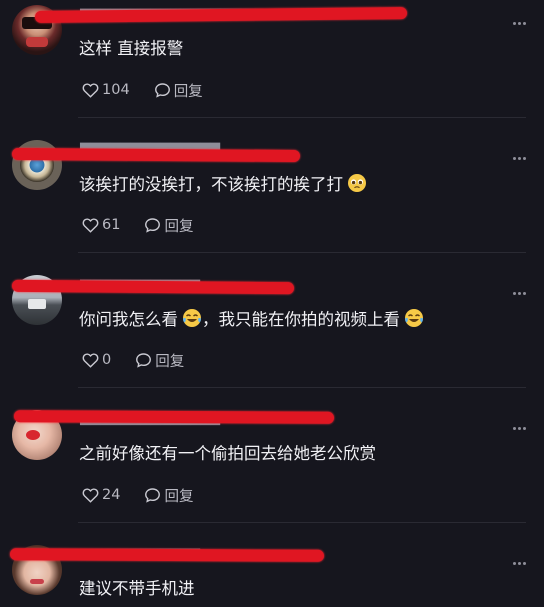 Image resolution: width=544 pixels, height=607 pixels. What do you see at coordinates (137, 588) in the screenshot?
I see `comment-text: 建议不带手机进` at bounding box center [137, 588].